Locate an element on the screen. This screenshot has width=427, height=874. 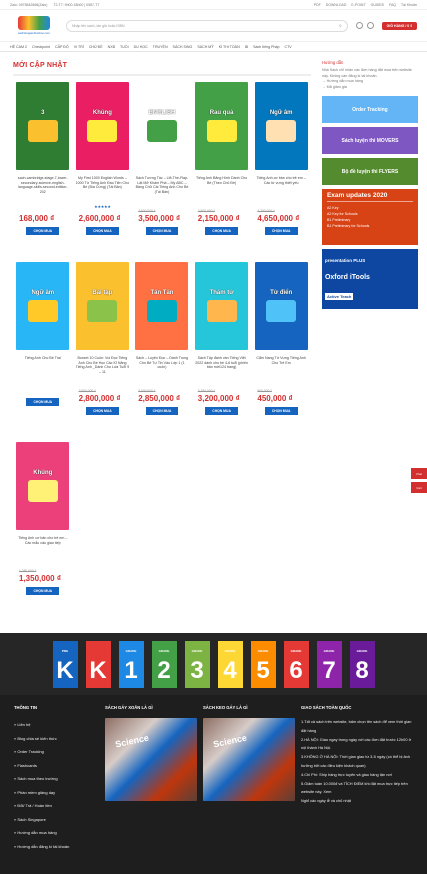
footer-link-blog: » Blog chia sẻ kiến thức is located at coordinates (56, 739).